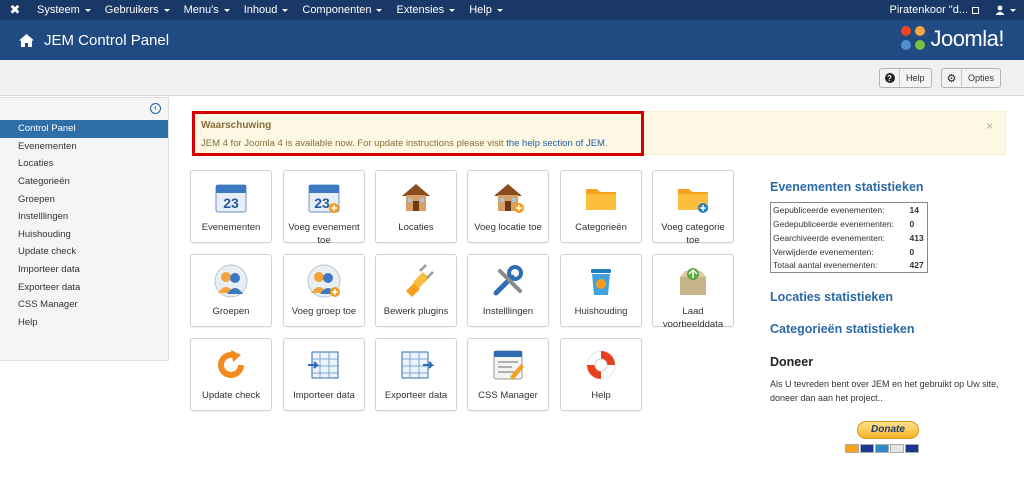 Image resolution: width=1024 pixels, height=503 pixels. What do you see at coordinates (64, 10) in the screenshot?
I see `menu-systeem: Systeem` at bounding box center [64, 10].